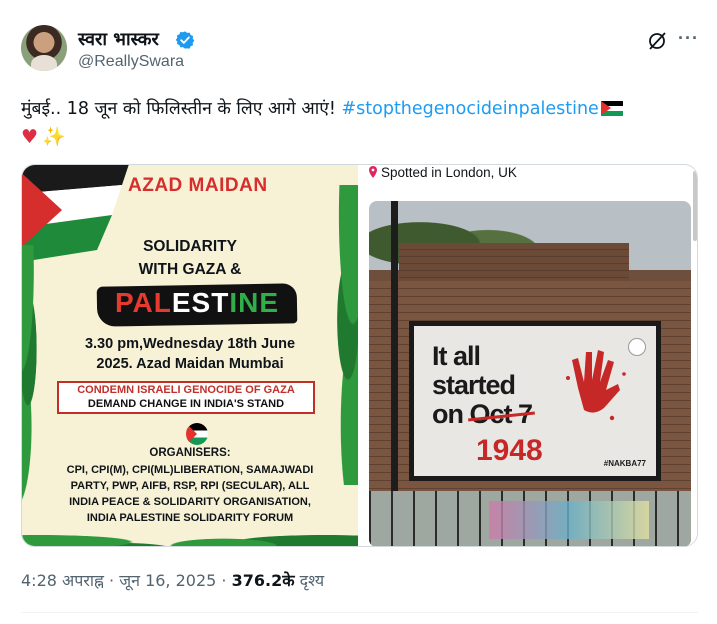  What do you see at coordinates (190, 502) in the screenshot?
I see `poster-organiser-line: INDIA PEACE & SOLIDARITY ORGANISATION,` at bounding box center [190, 502].